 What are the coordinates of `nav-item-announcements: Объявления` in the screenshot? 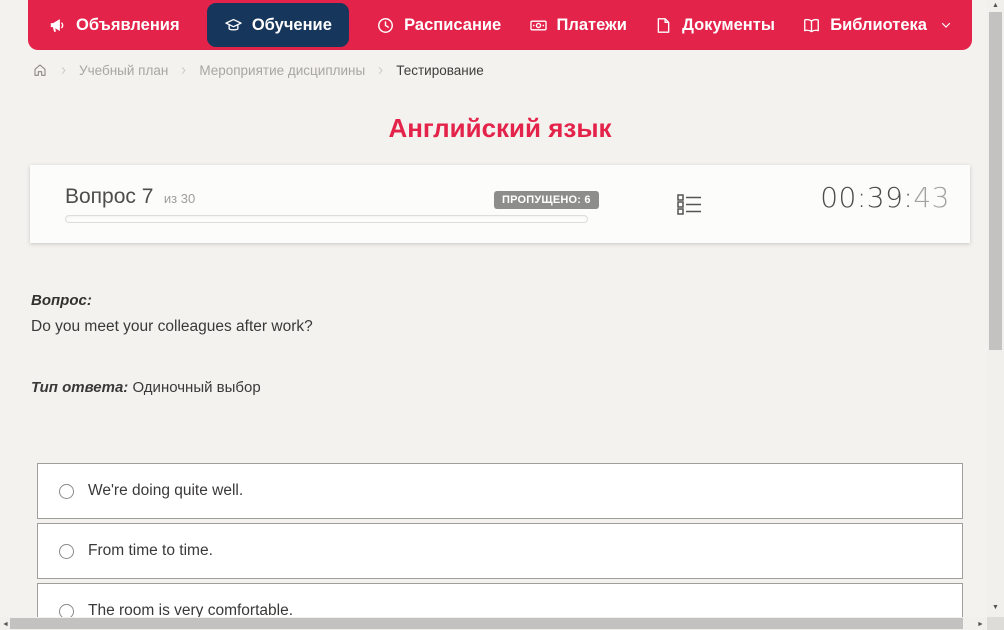 It's located at (114, 25).